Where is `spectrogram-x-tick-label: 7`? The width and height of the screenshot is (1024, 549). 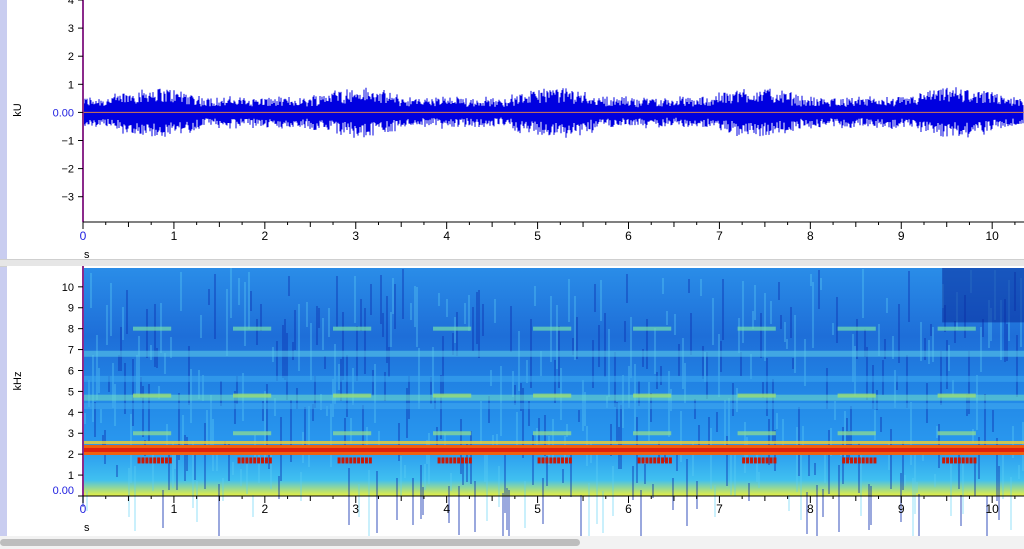 spectrogram-x-tick-label: 7 is located at coordinates (719, 509).